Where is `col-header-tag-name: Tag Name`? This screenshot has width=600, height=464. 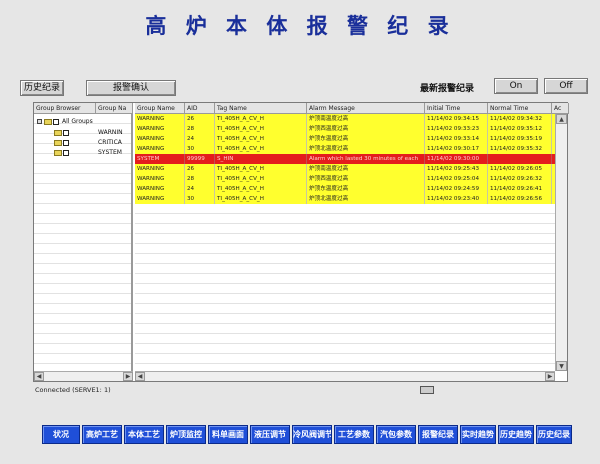 col-header-tag-name: Tag Name is located at coordinates (261, 108).